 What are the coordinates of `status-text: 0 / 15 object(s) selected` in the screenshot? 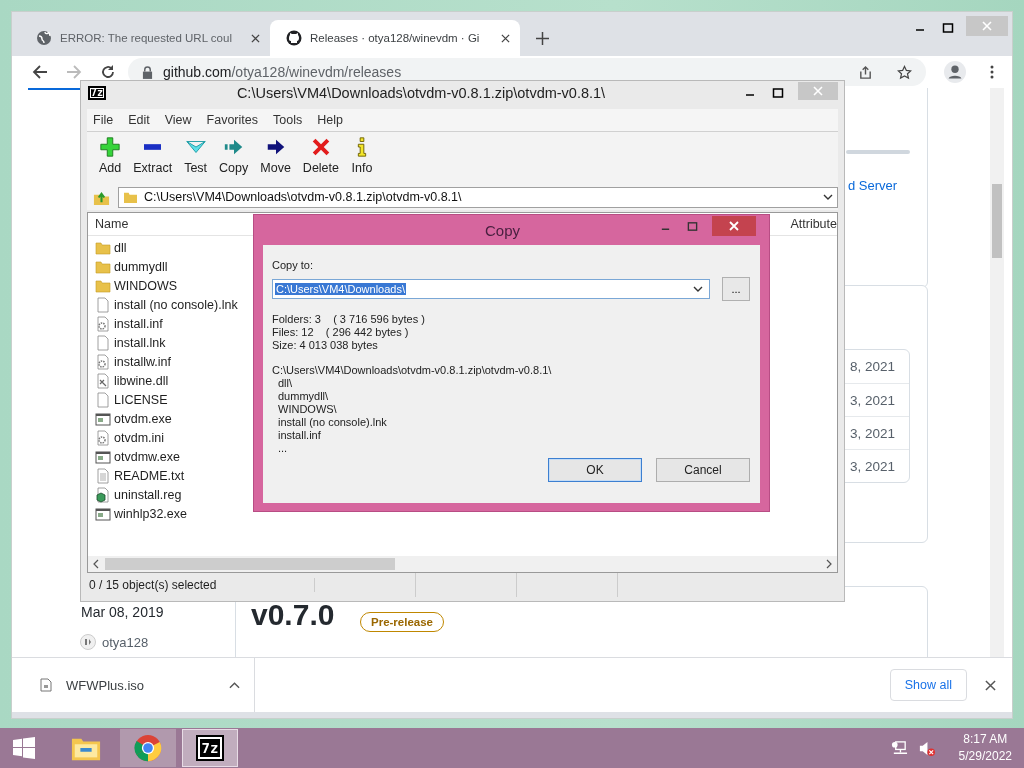 It's located at (201, 585).